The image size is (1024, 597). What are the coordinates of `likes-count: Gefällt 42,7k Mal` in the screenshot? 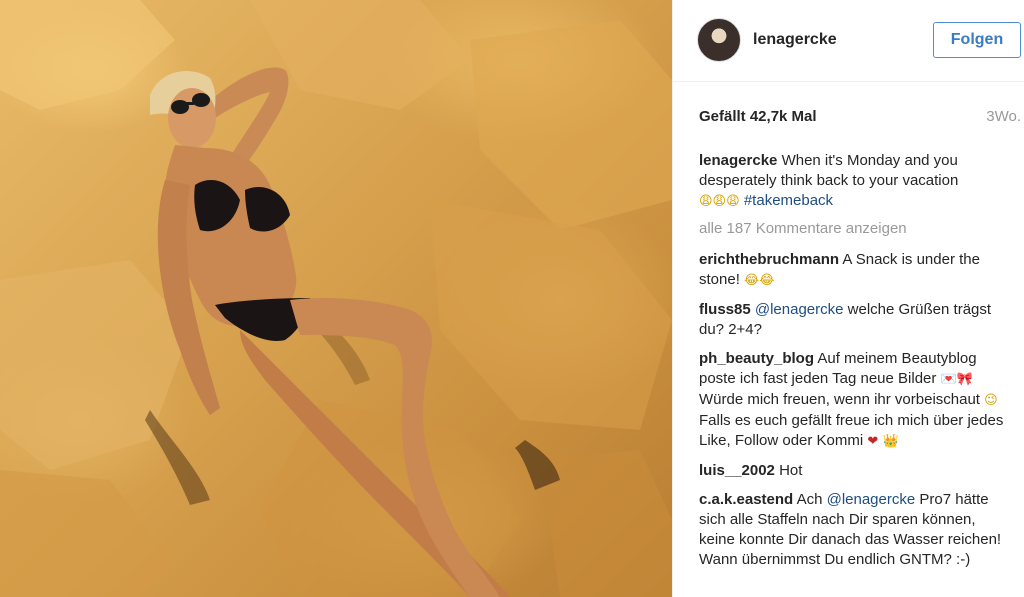 It's located at (758, 116).